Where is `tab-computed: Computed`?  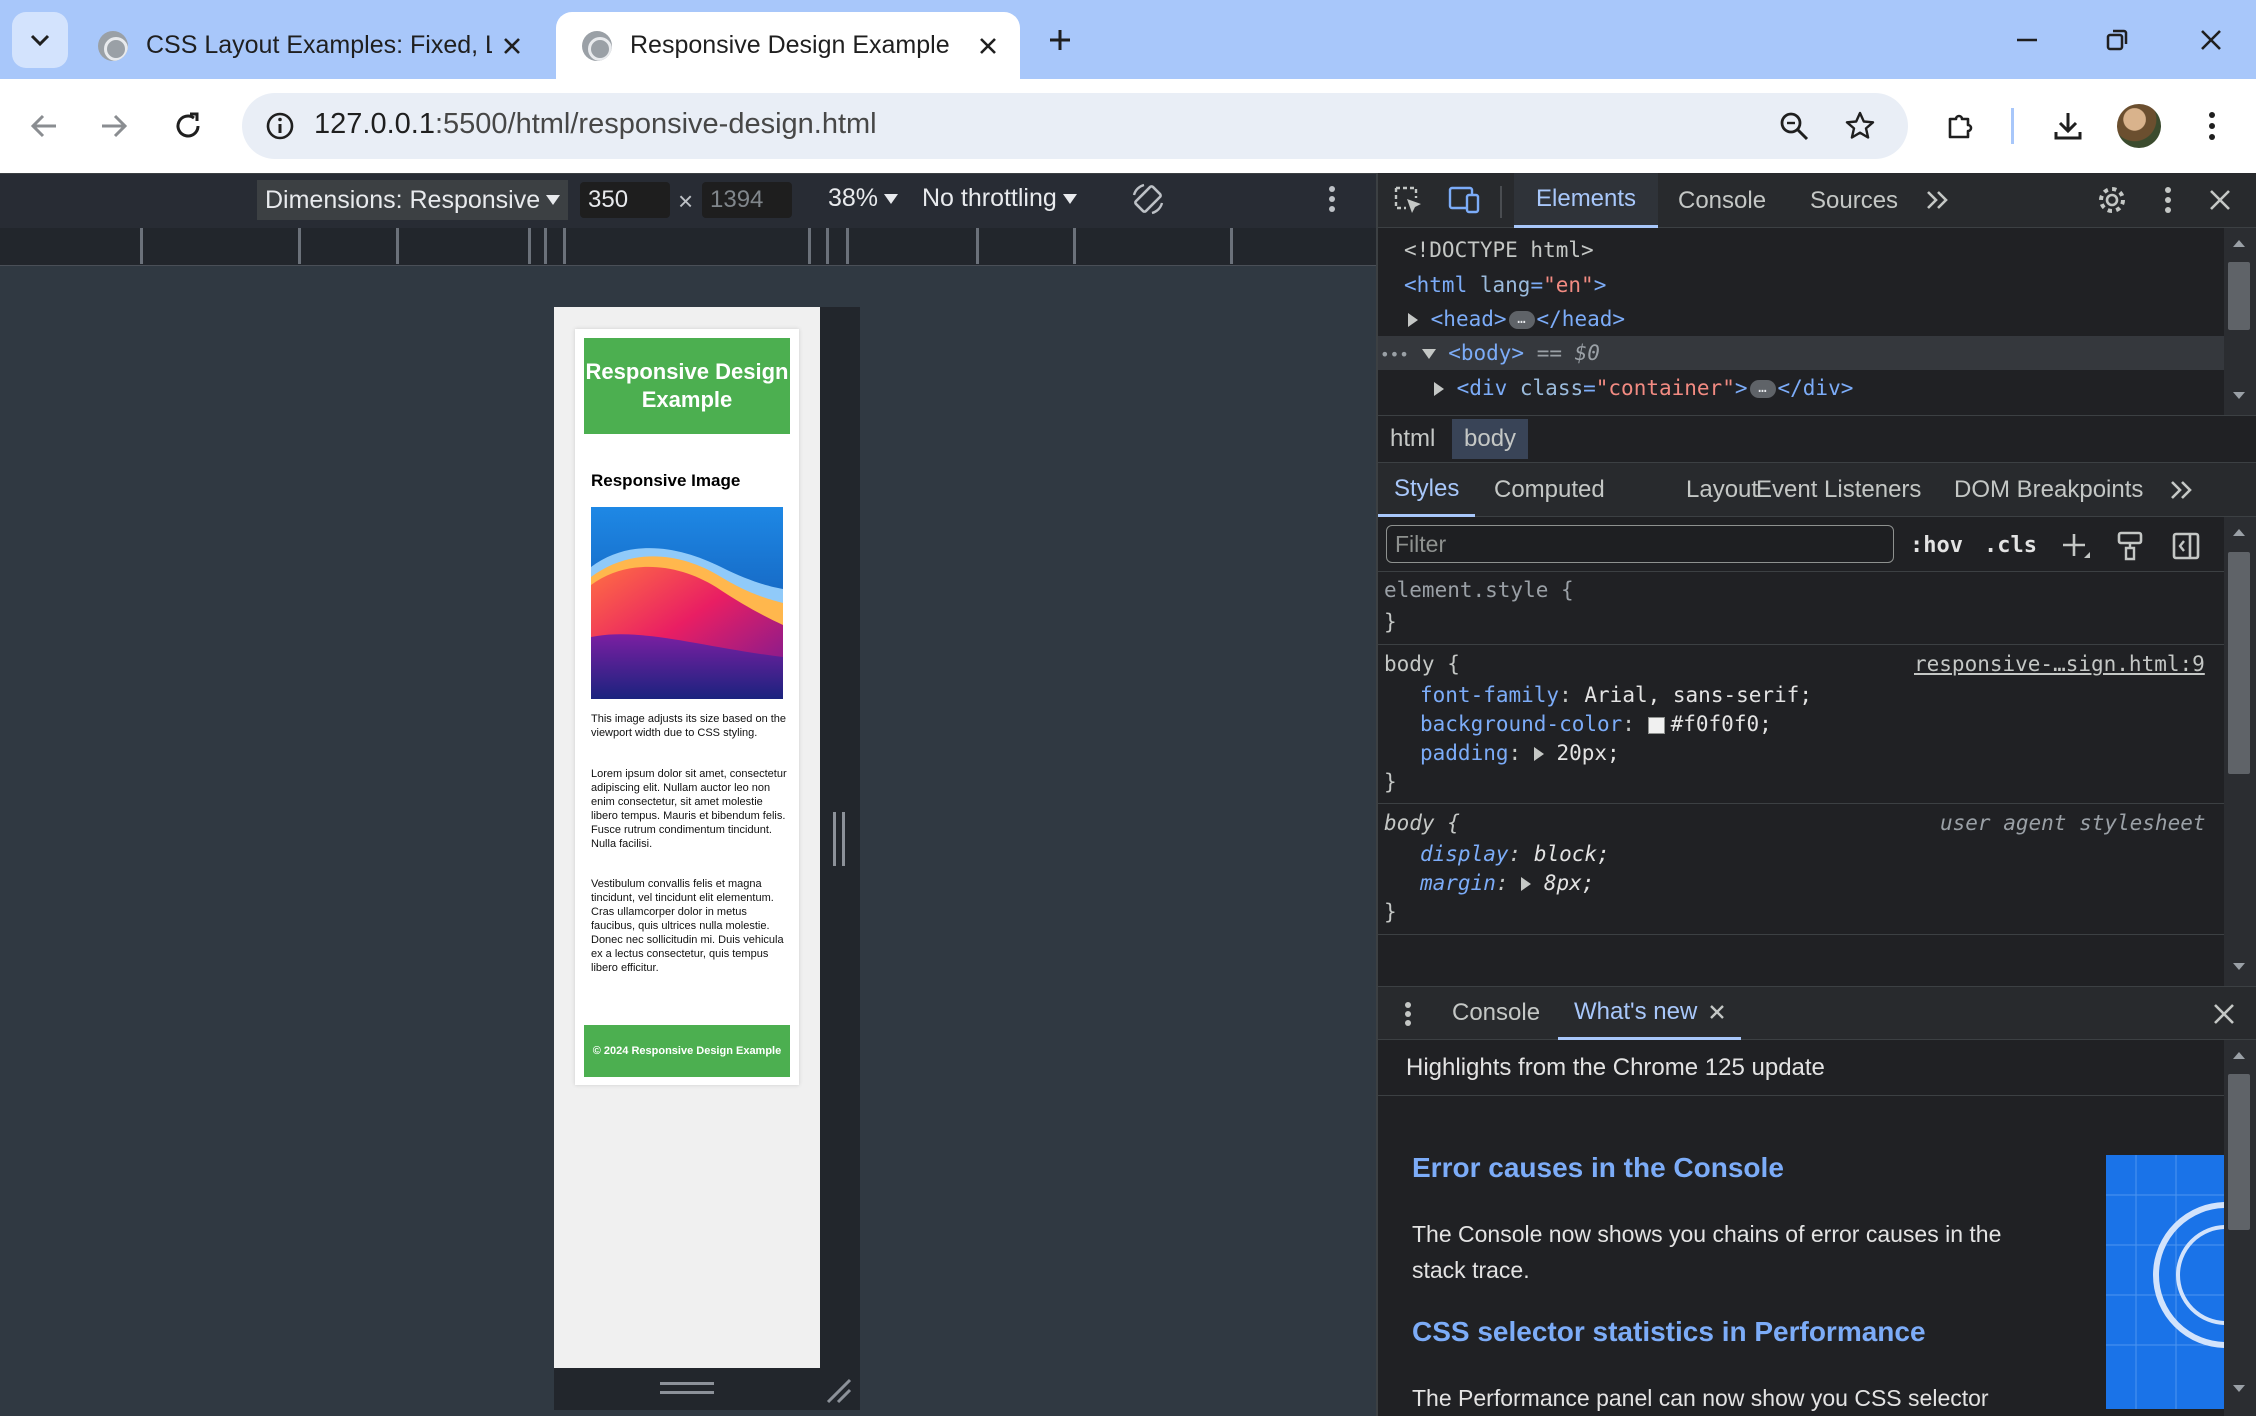 tab-computed: Computed is located at coordinates (1549, 490).